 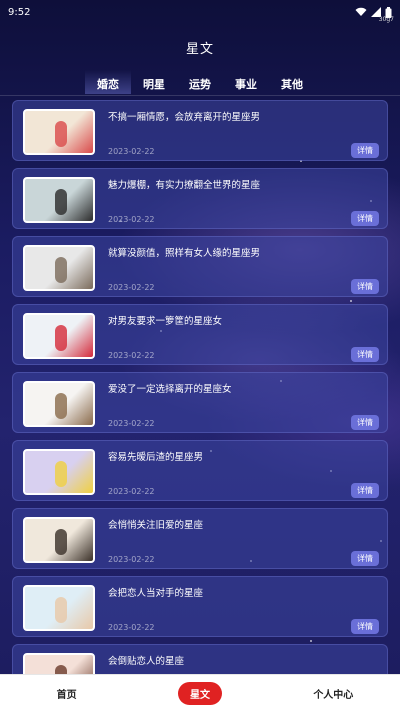 I want to click on page-title: 星文, so click(x=199, y=49).